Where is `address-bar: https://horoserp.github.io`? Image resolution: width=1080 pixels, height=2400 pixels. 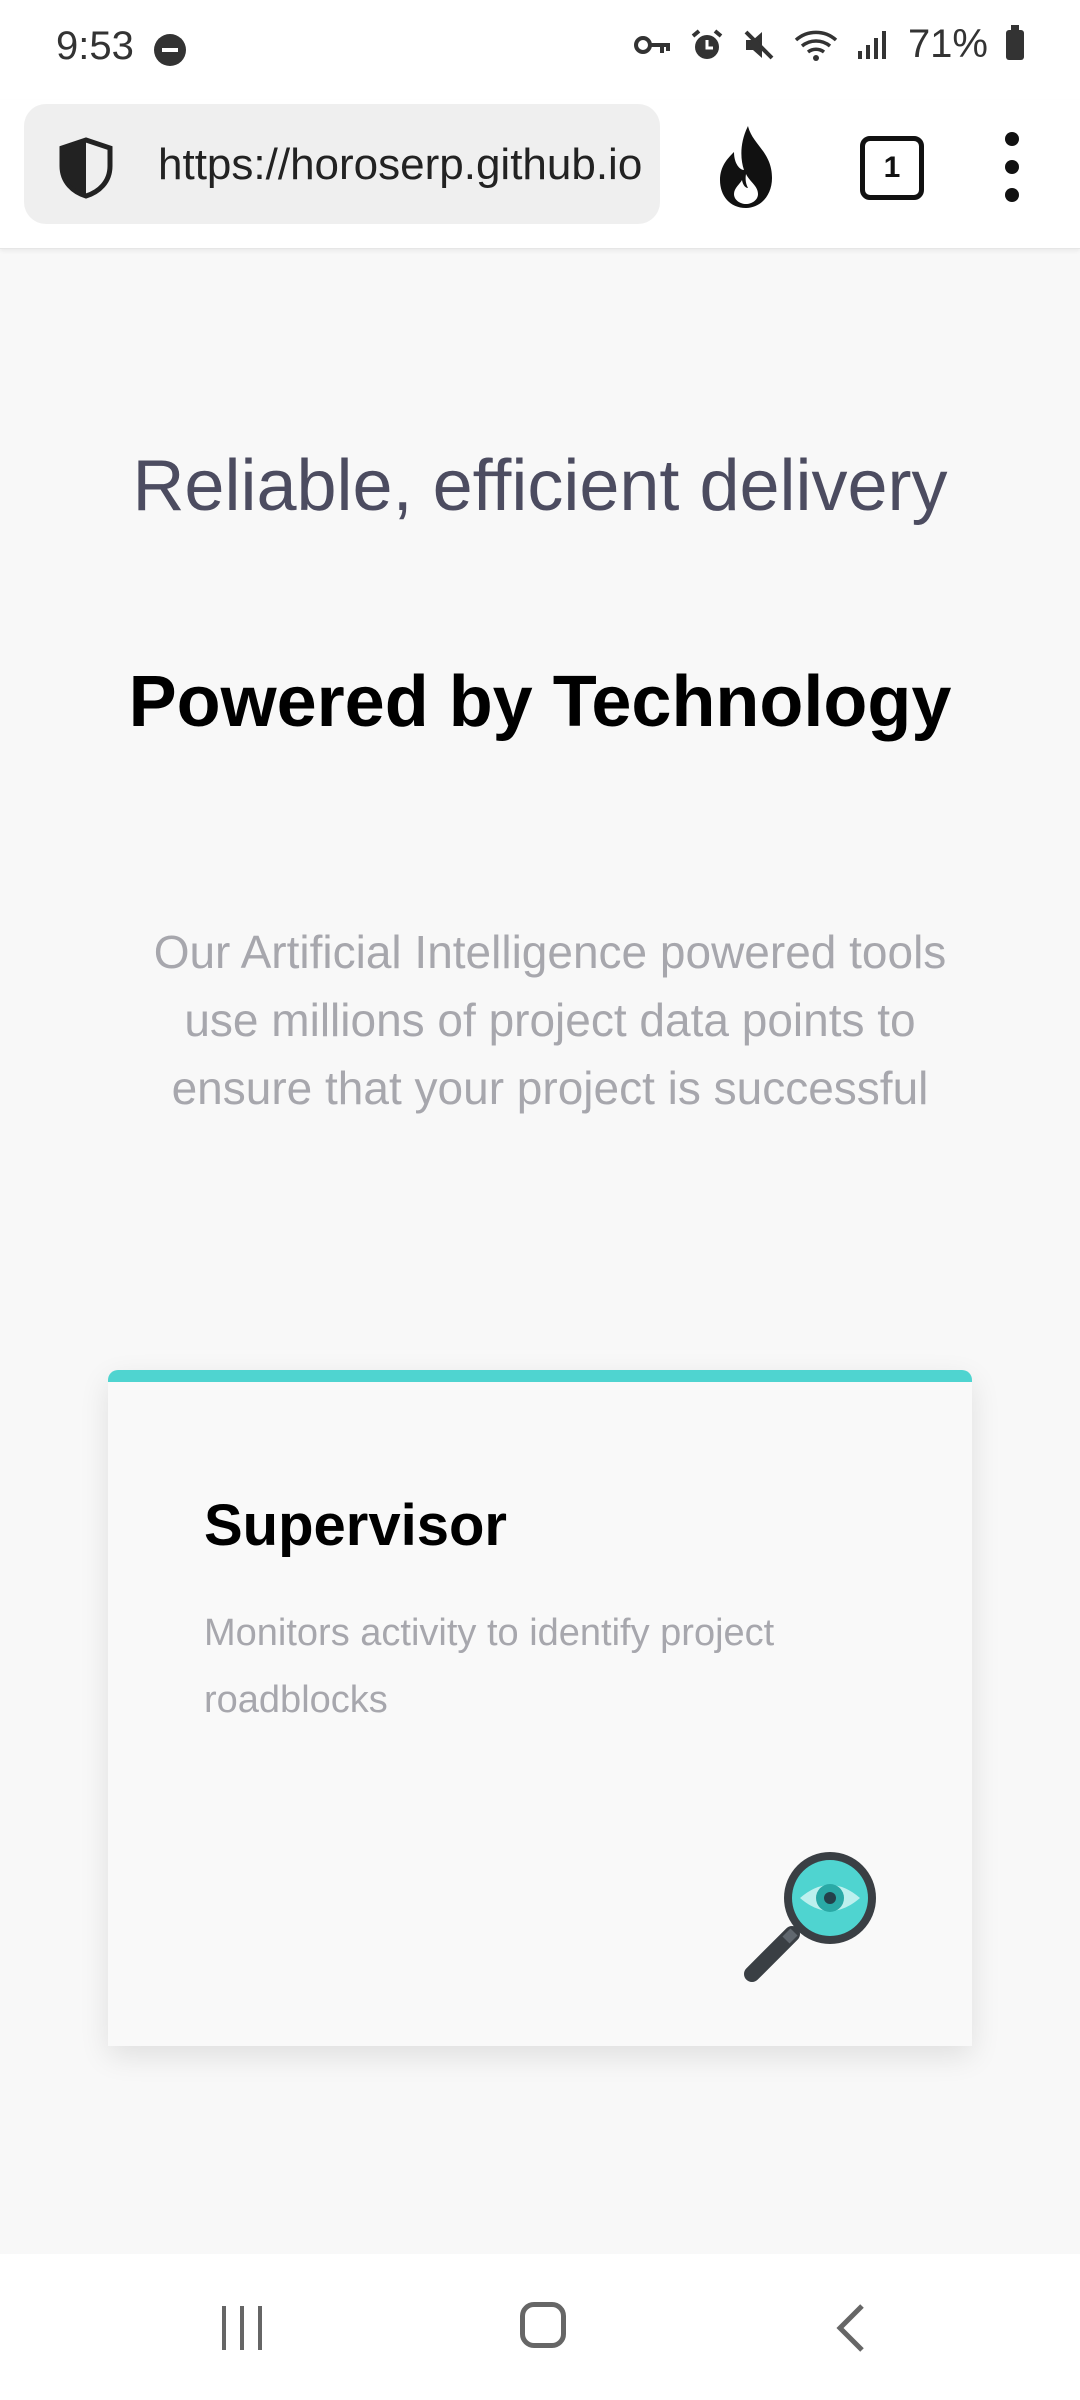 address-bar: https://horoserp.github.io is located at coordinates (342, 164).